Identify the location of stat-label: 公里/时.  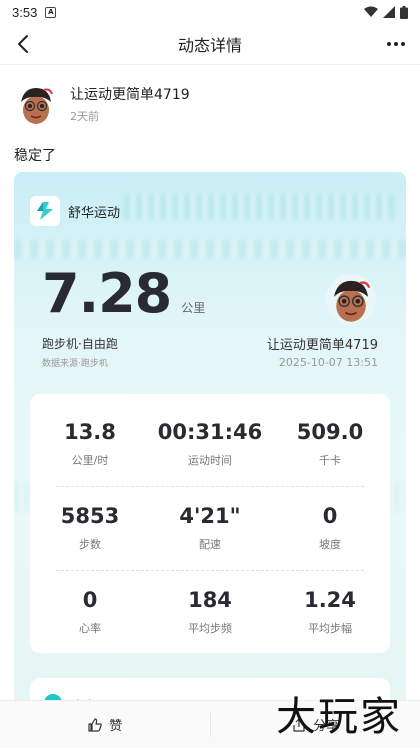
(90, 460).